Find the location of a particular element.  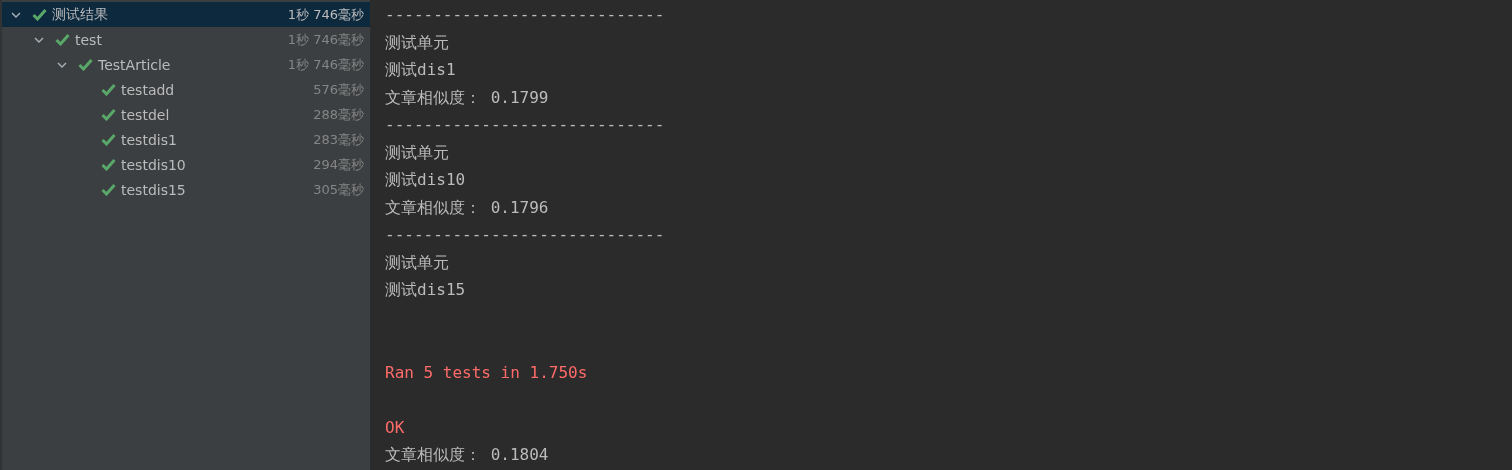

tree-row: test 1秒 746毫秒 is located at coordinates (186, 39).